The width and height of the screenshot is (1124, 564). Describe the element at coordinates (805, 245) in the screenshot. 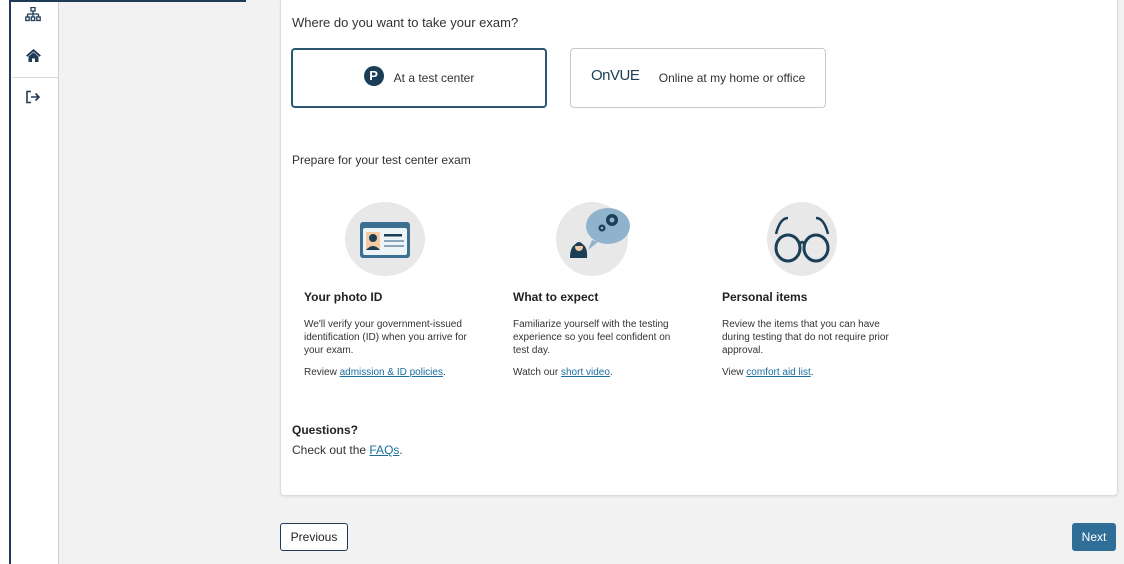

I see `glasses-illustration` at that location.